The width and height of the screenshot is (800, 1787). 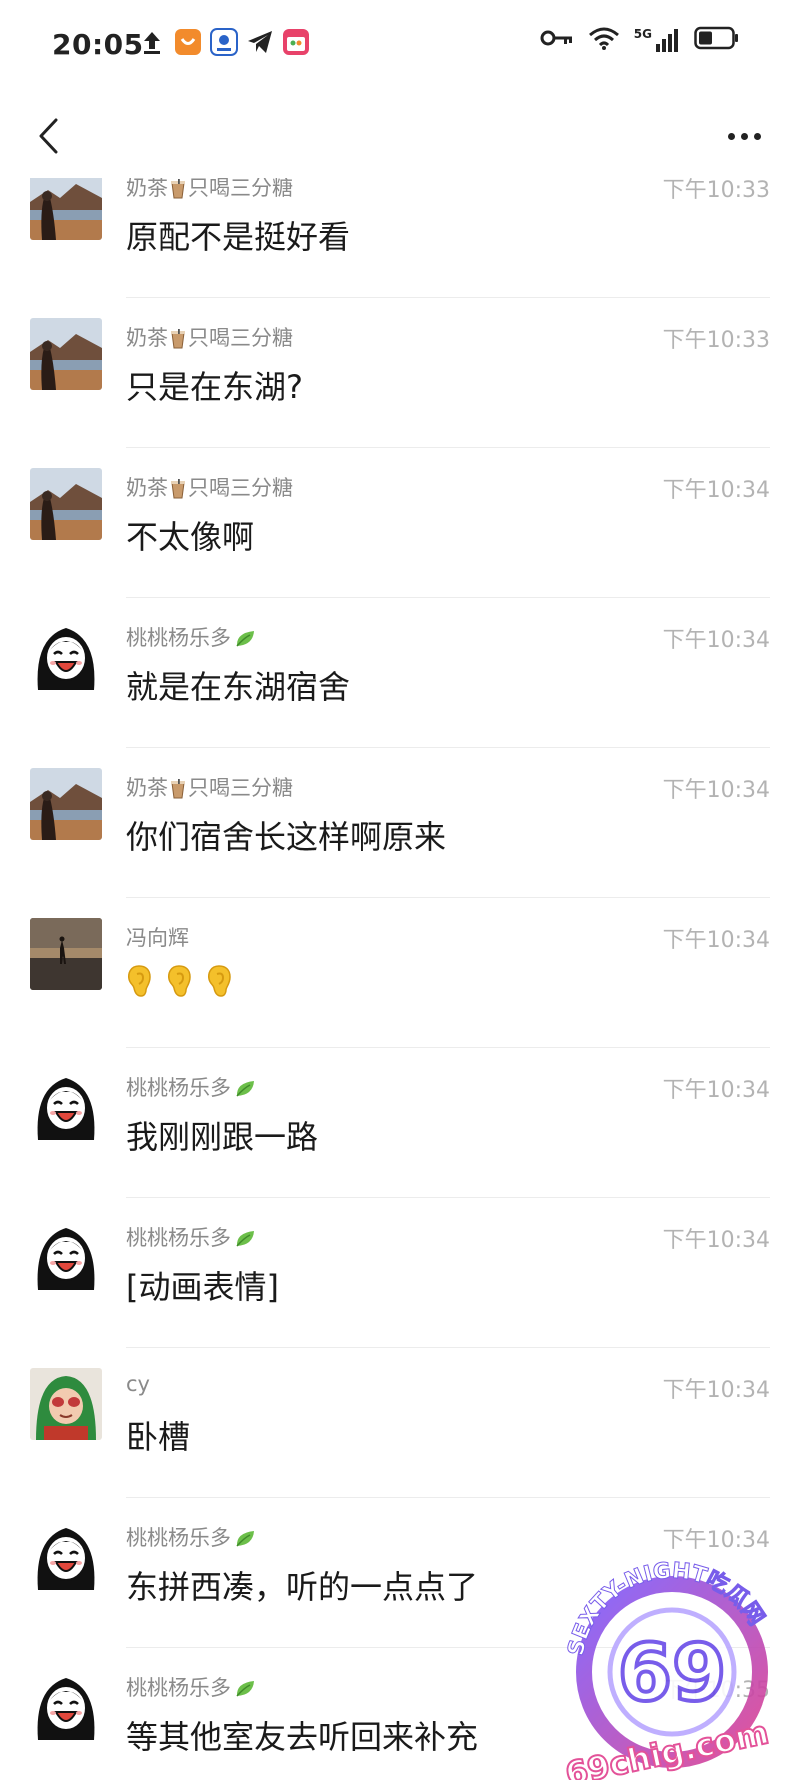 I want to click on cellular-signal-icon: 5G, so click(x=657, y=40).